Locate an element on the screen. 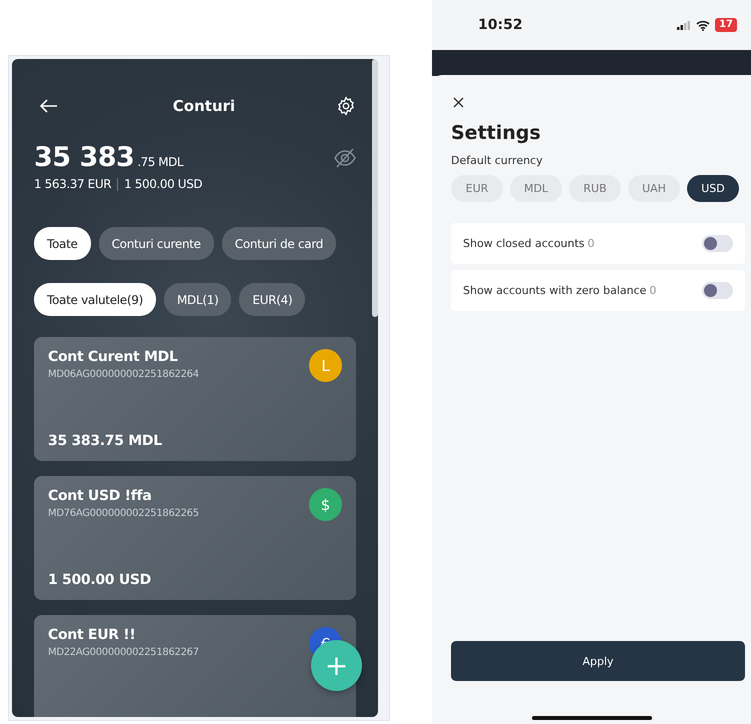  account-name: Cont USD !ffa is located at coordinates (100, 496).